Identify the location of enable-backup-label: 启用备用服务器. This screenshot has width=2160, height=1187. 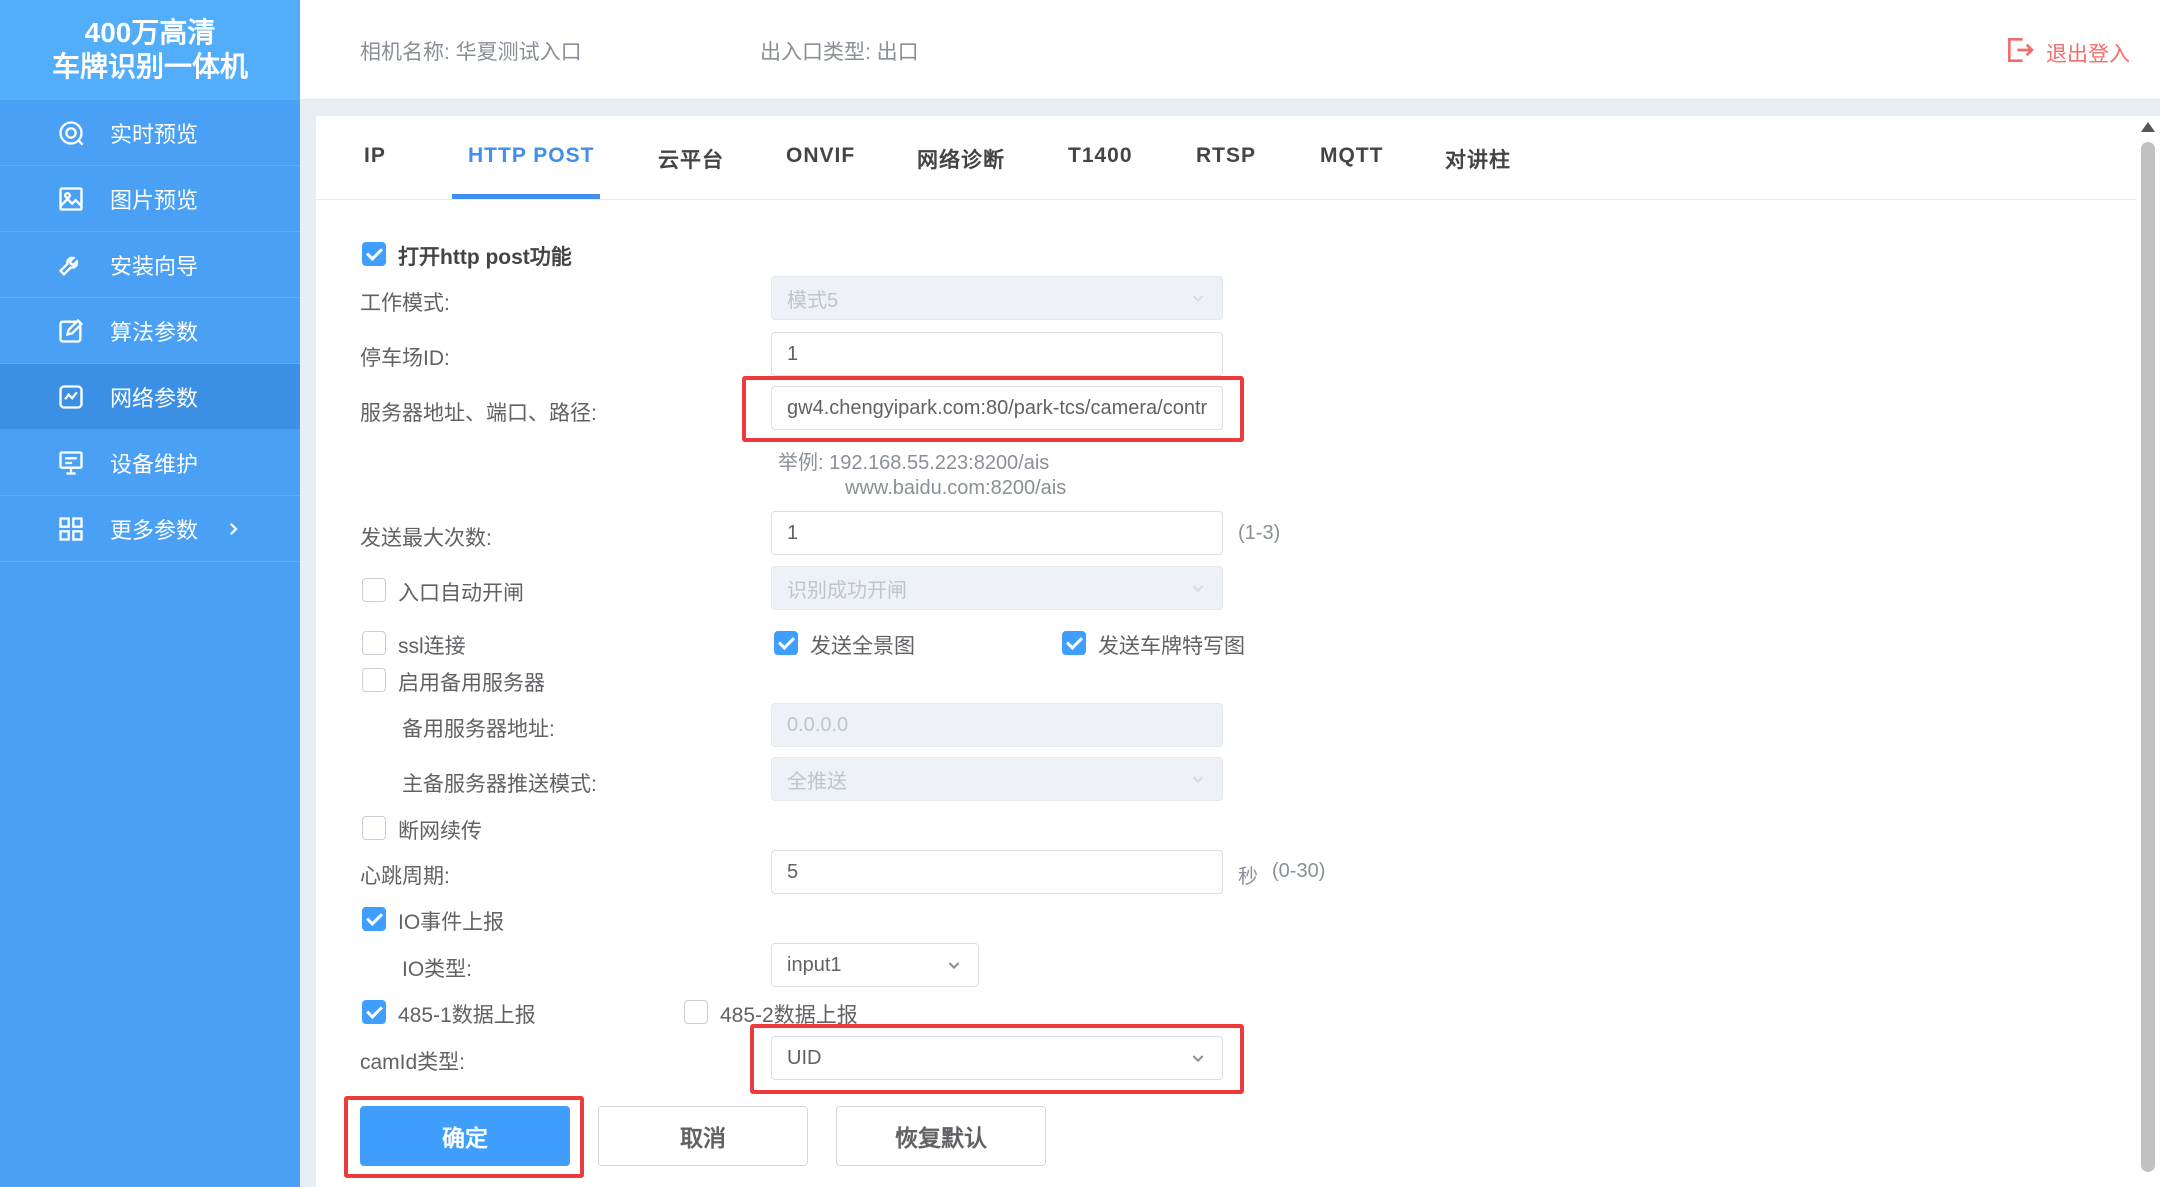
(471, 683).